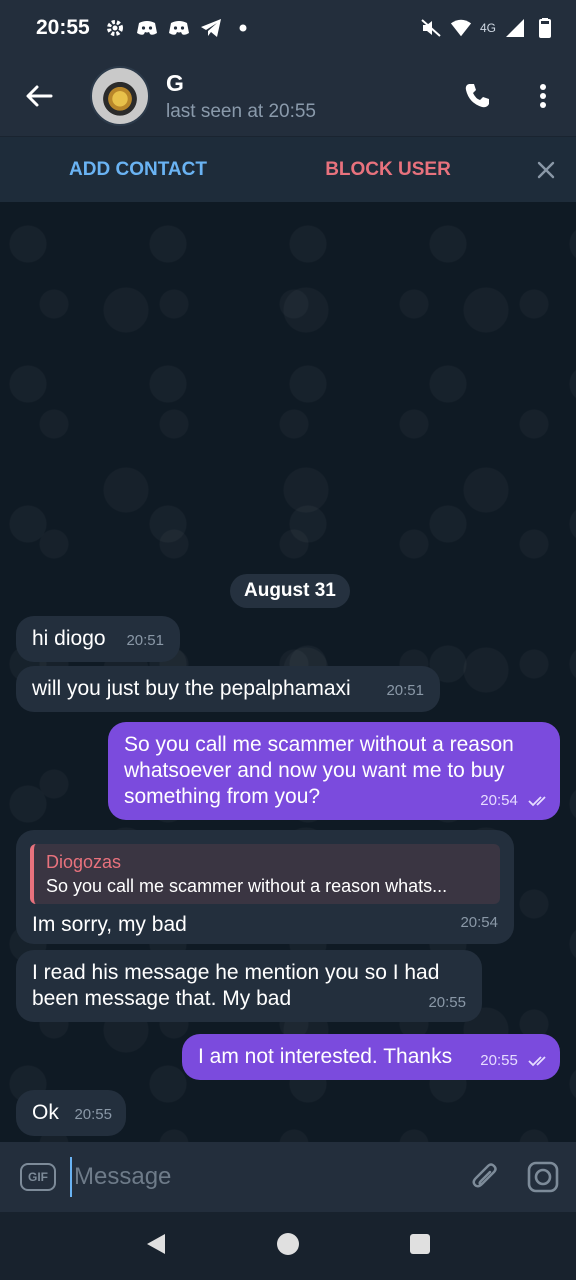  What do you see at coordinates (98, 639) in the screenshot?
I see `message-incoming: hi diogo 20:51` at bounding box center [98, 639].